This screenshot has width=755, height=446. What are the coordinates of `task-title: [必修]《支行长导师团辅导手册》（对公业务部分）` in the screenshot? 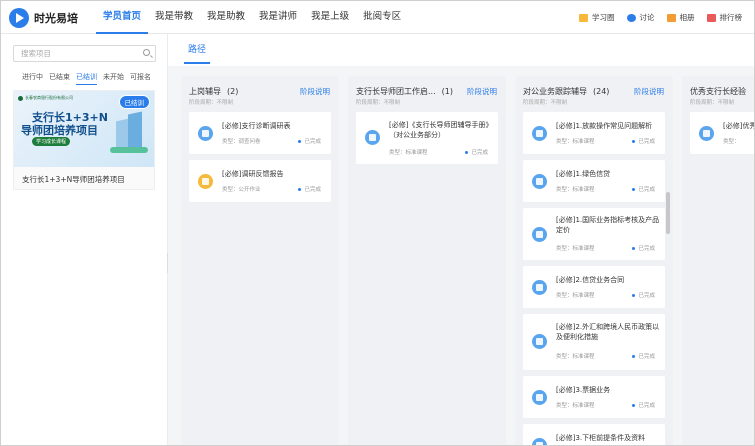 It's located at (441, 130).